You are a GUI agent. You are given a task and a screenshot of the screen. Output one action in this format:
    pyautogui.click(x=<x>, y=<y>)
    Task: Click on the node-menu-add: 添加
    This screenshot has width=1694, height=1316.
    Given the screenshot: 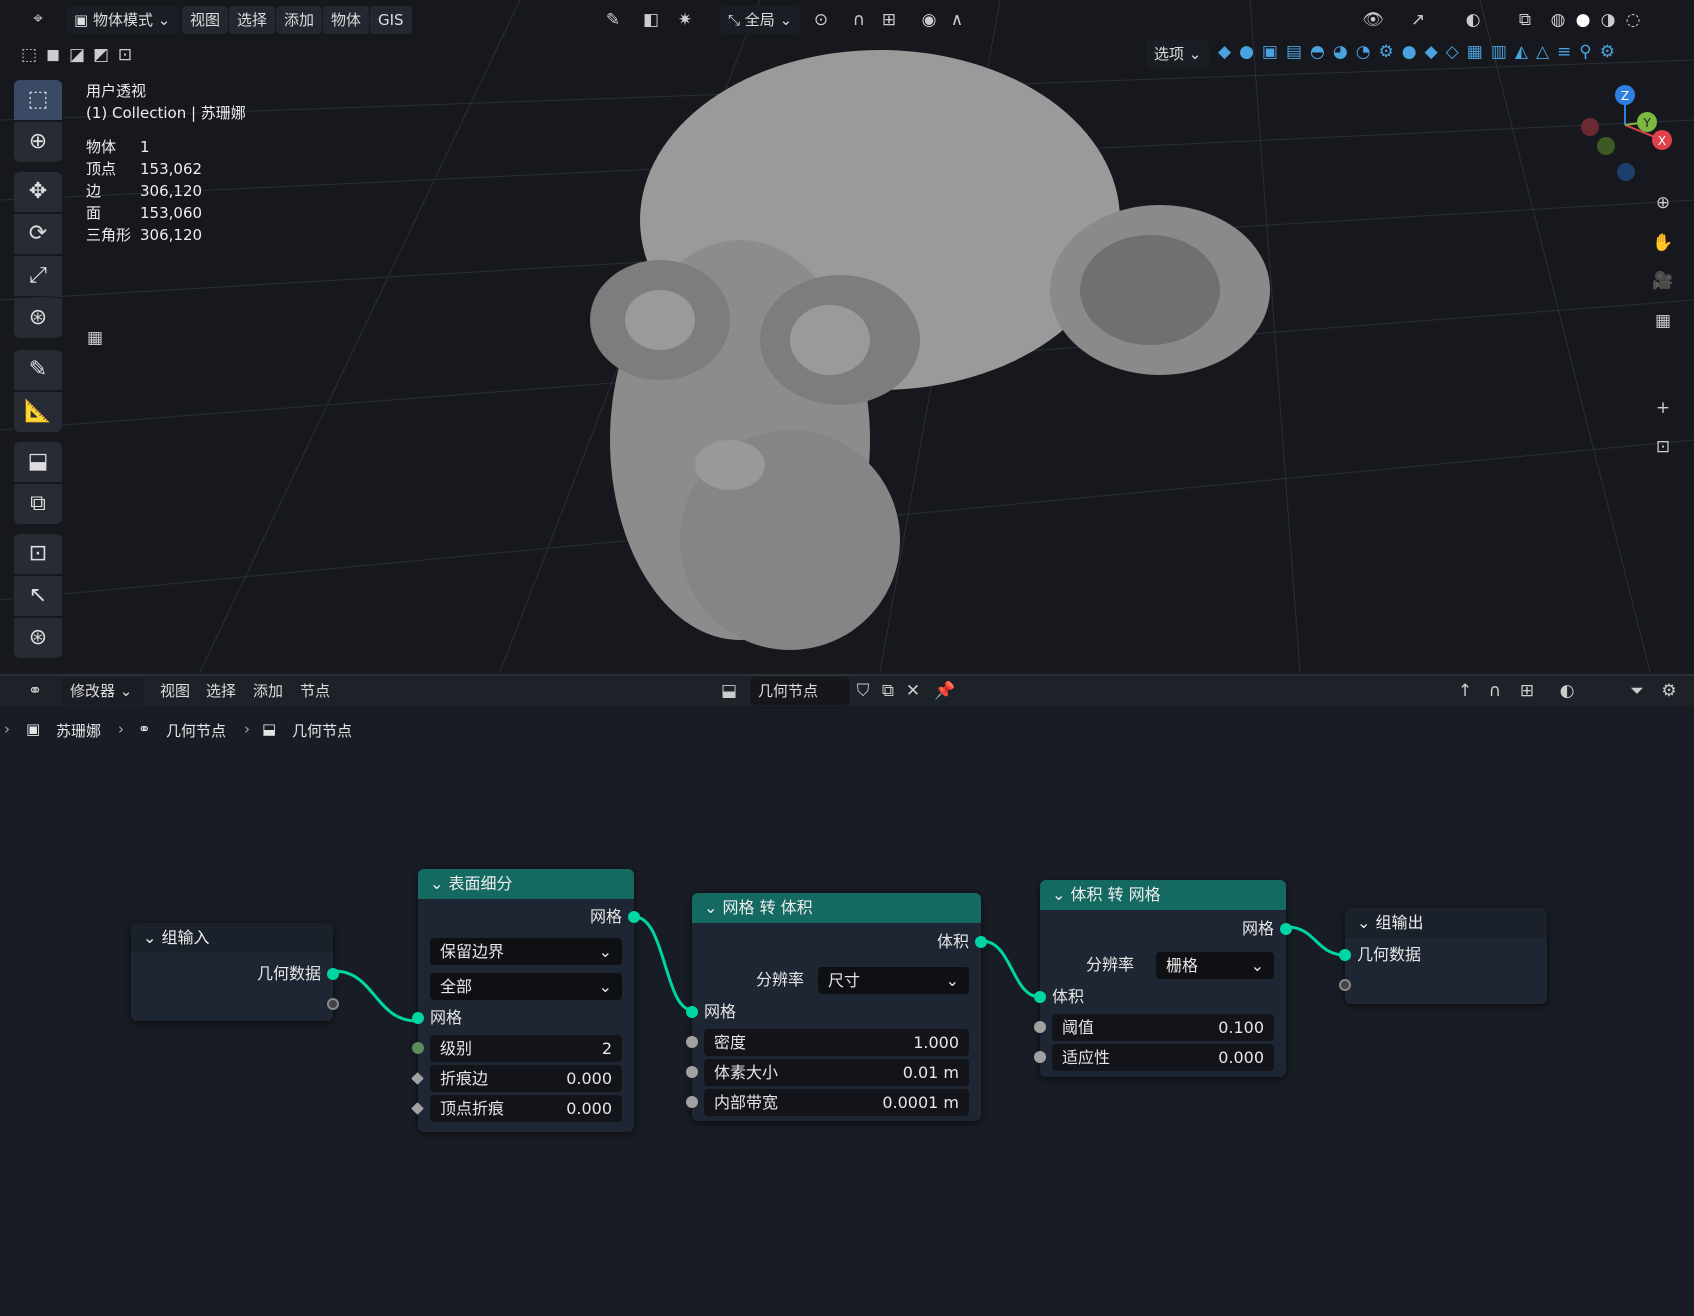 What is the action you would take?
    pyautogui.click(x=268, y=691)
    